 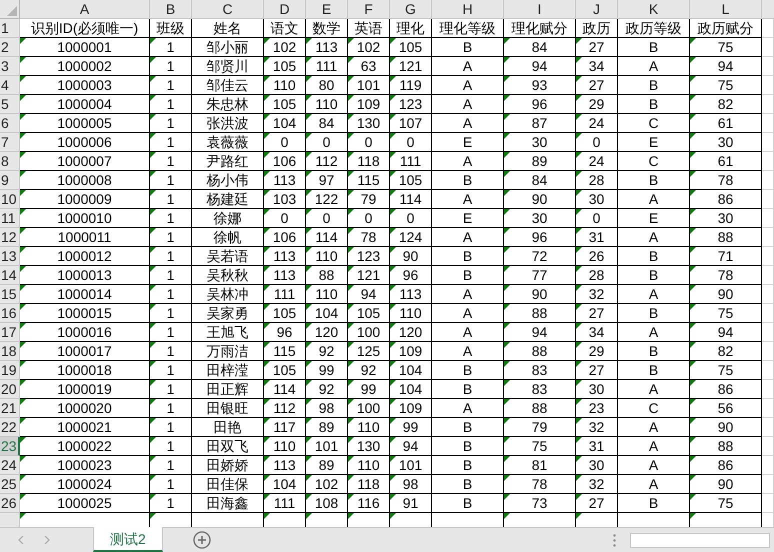 I want to click on column-header: E, so click(x=327, y=9).